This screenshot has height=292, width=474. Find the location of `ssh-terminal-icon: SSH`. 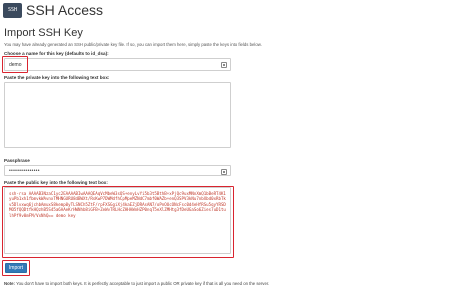

ssh-terminal-icon: SSH is located at coordinates (12, 10).